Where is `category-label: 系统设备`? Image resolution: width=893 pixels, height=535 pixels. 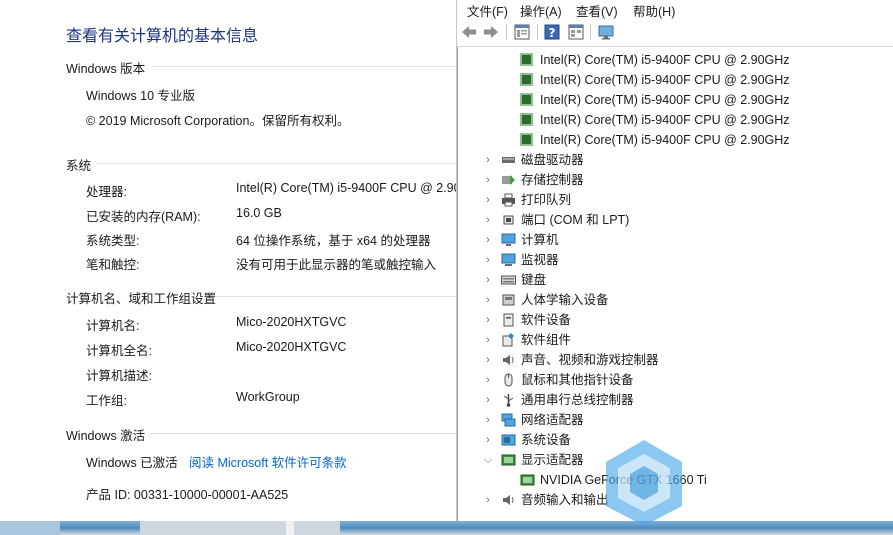 category-label: 系统设备 is located at coordinates (546, 440).